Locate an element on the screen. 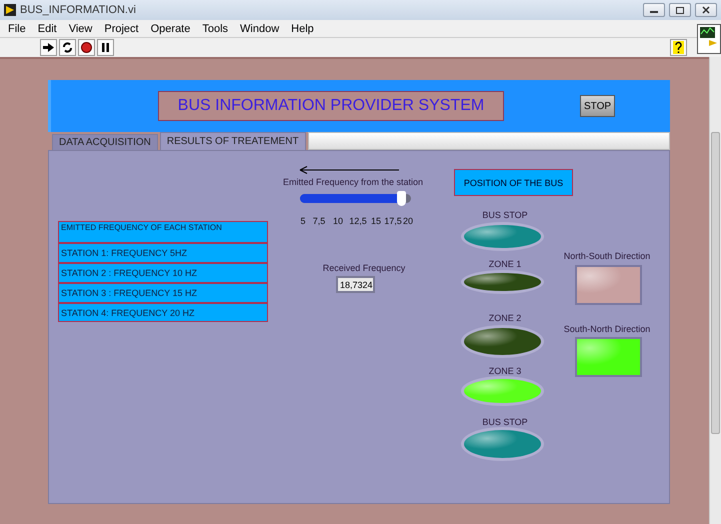 This screenshot has height=524, width=721. menu-item: File is located at coordinates (17, 28).